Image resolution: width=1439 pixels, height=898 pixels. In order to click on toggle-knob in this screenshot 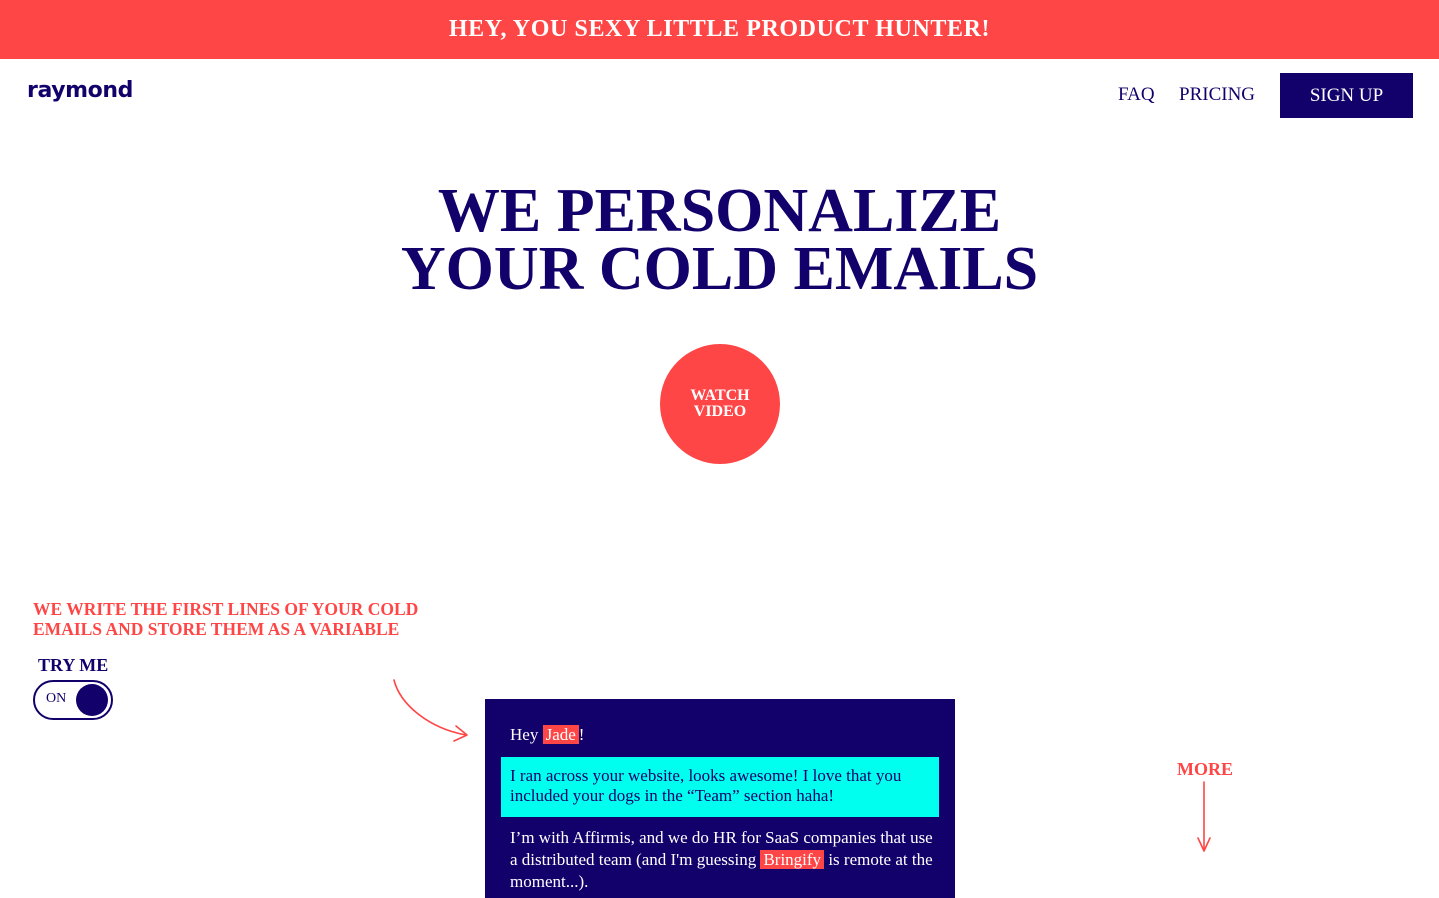, I will do `click(92, 700)`.